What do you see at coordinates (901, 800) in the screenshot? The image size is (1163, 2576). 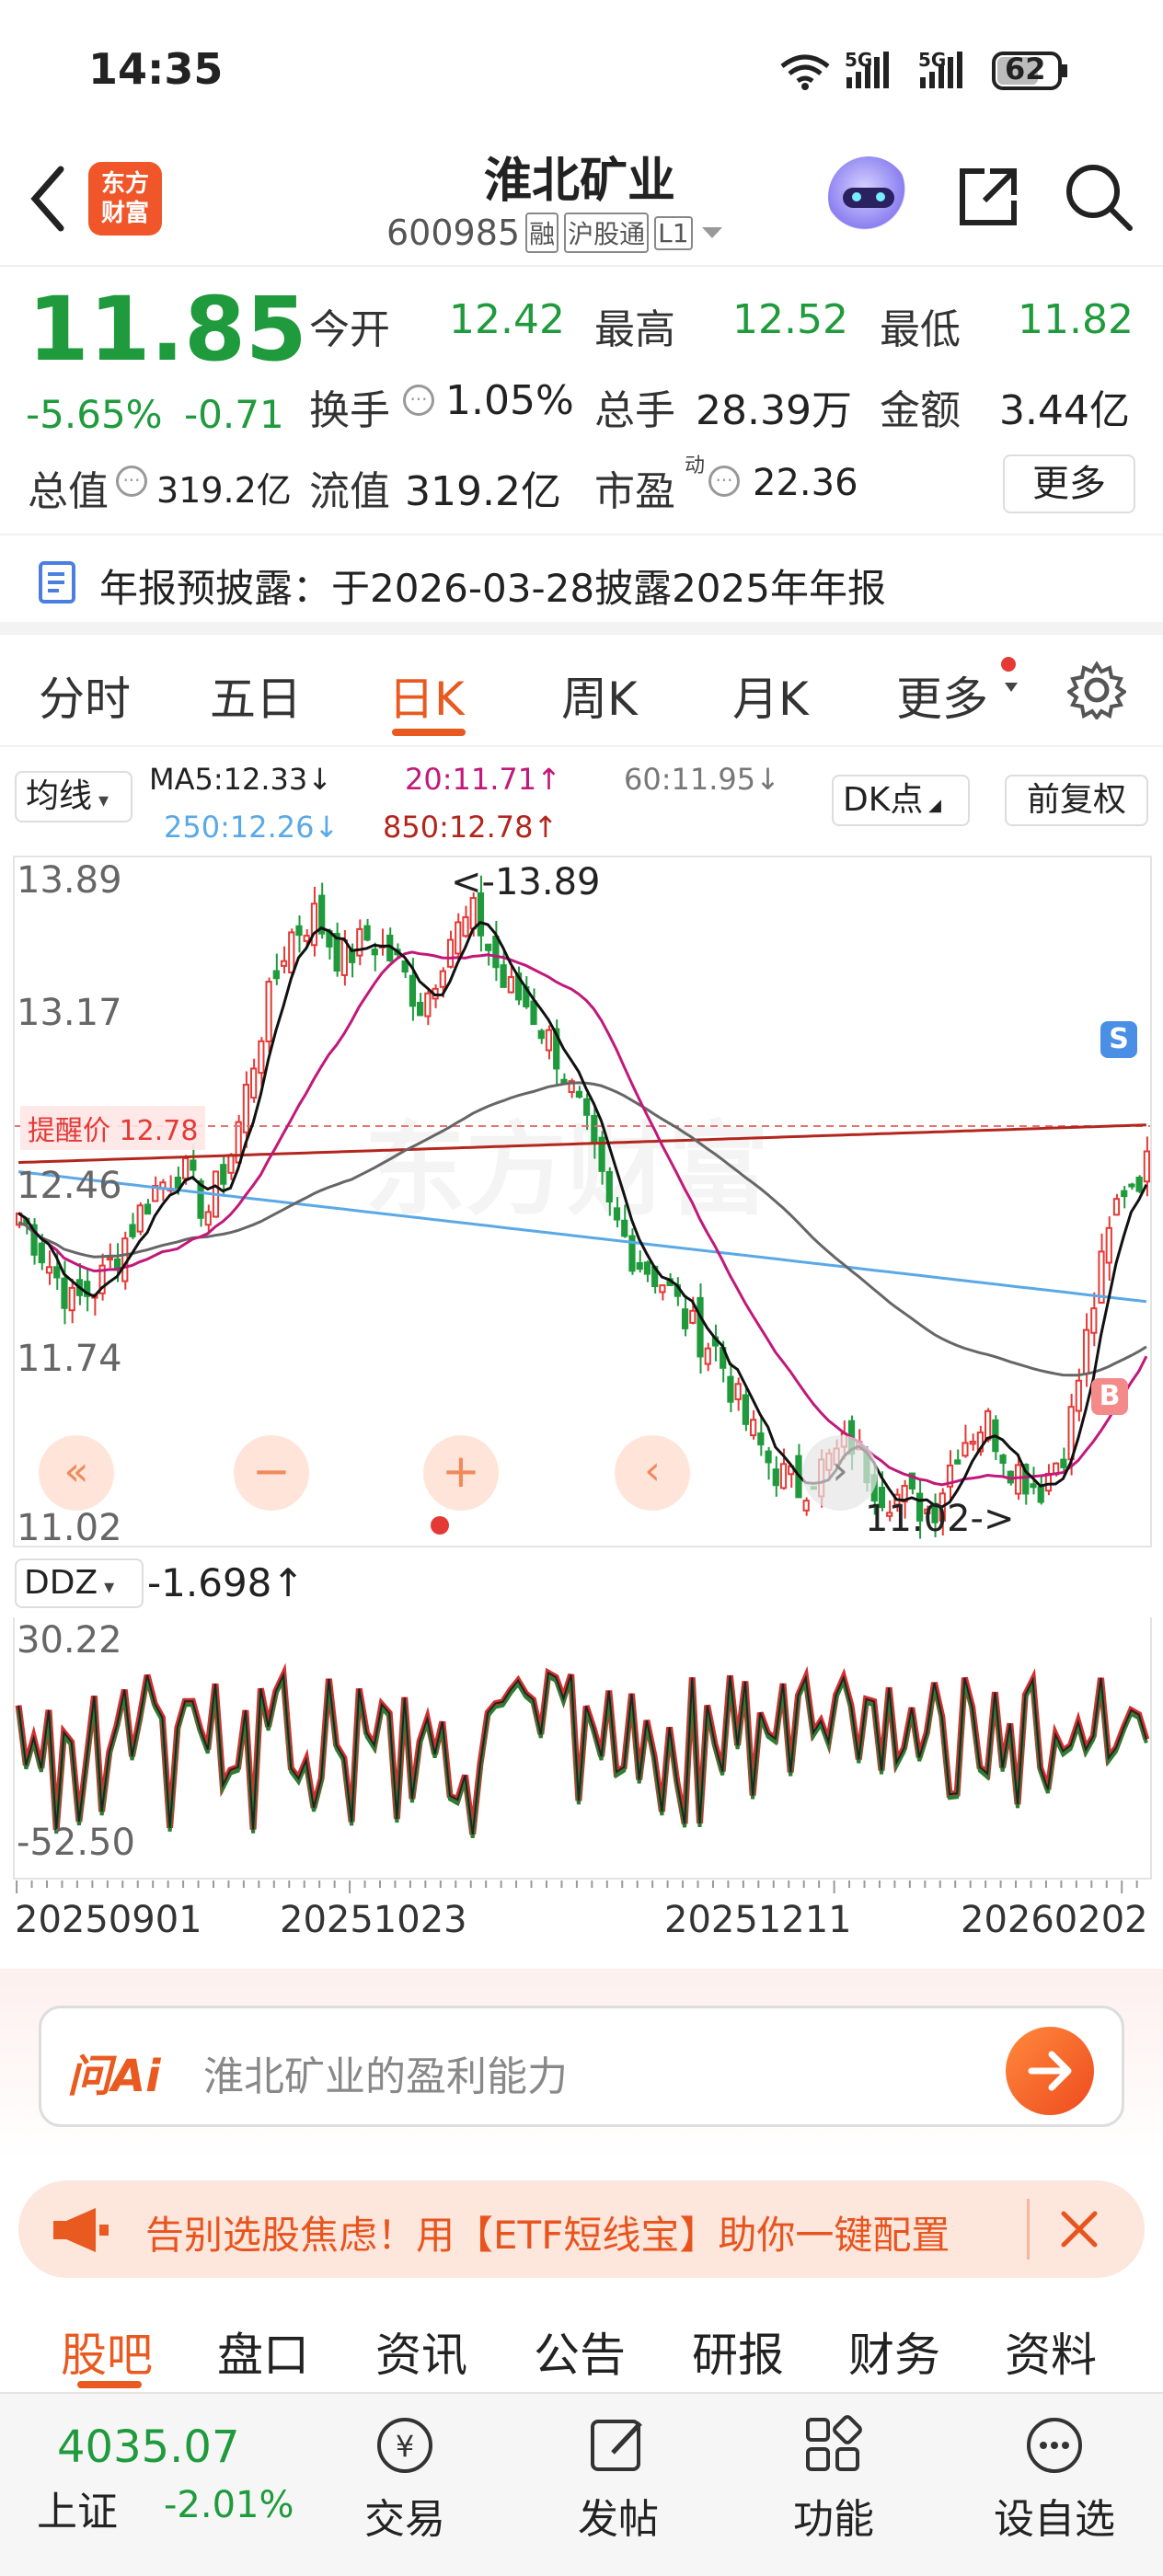 I see `dk-points-button: DK点 ◢` at bounding box center [901, 800].